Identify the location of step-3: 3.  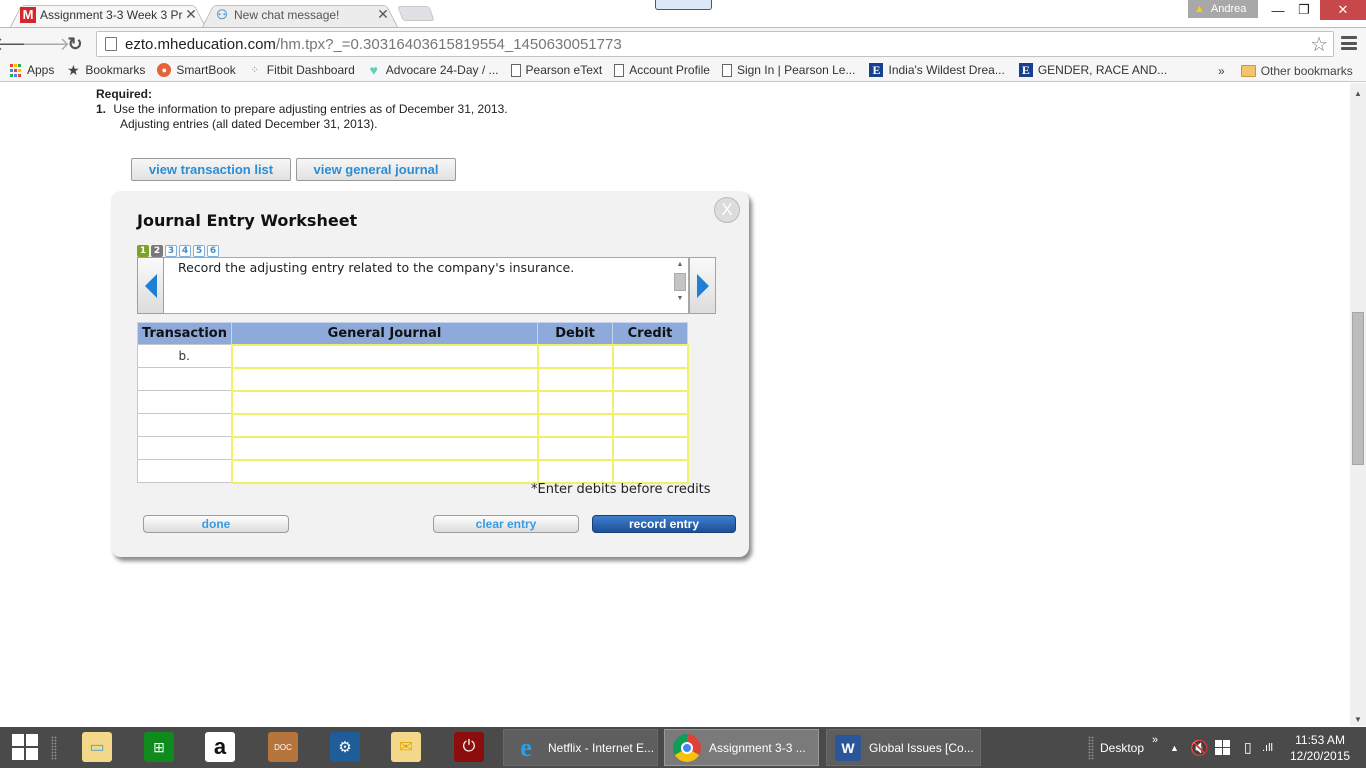
(171, 251).